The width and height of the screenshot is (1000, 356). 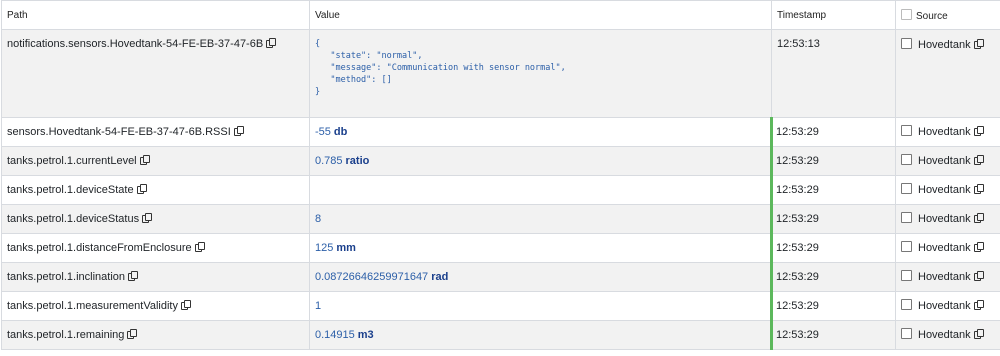 I want to click on path-cell: tanks.petrol.1.currentLevel, so click(x=155, y=161).